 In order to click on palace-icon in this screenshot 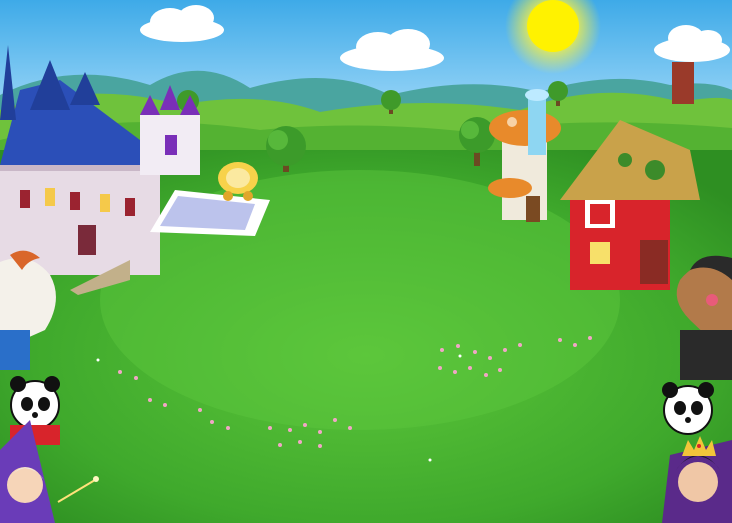, I will do `click(170, 130)`.